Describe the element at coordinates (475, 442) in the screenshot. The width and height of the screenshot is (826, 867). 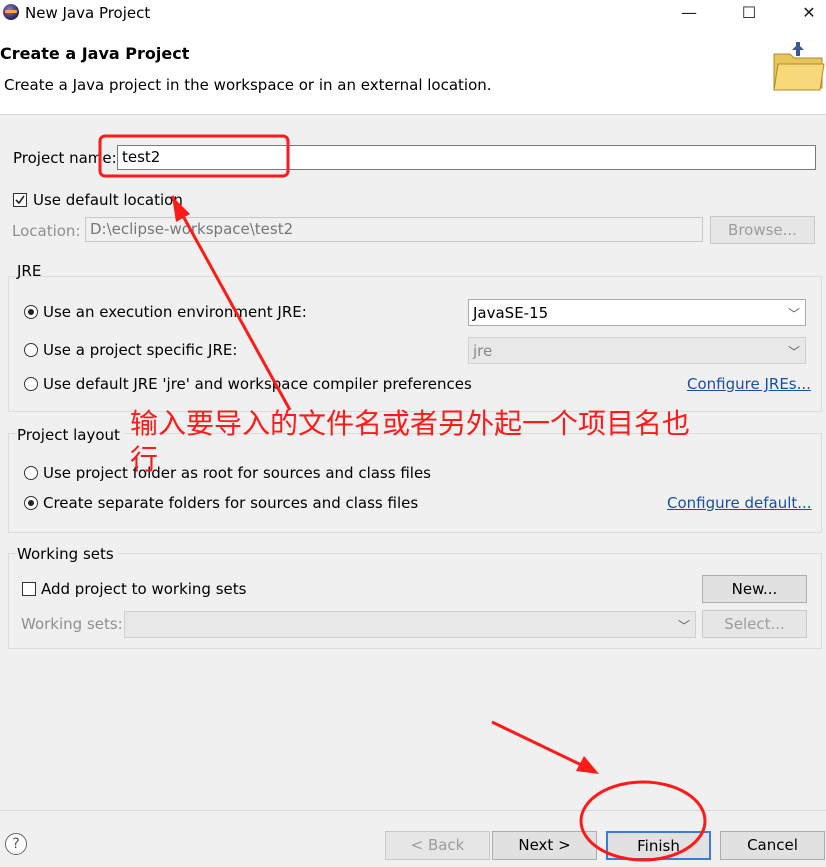
I see `annotation-text: 输入要导入的文件名或者另外起一个项目名也 行` at that location.